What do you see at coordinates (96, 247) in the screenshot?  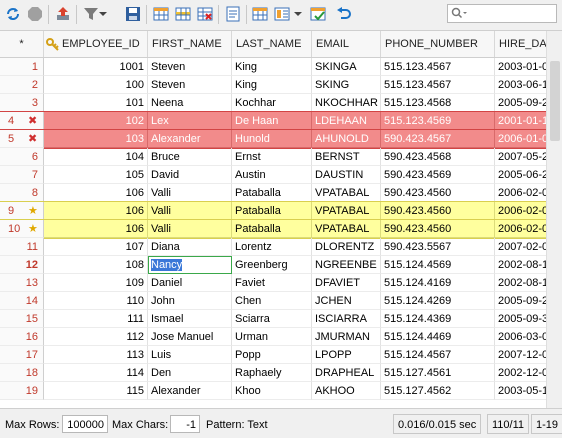 I see `cell-employee-id: 107` at bounding box center [96, 247].